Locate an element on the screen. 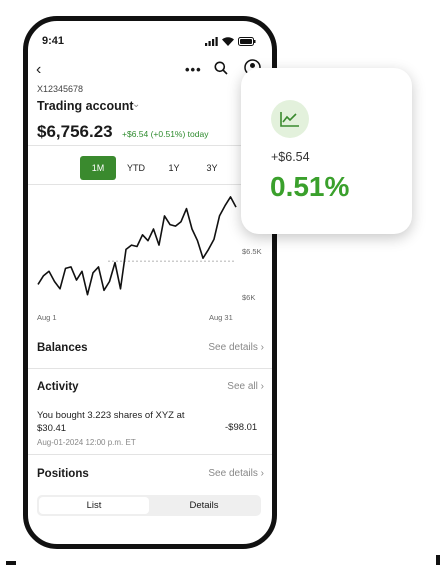  positions-link: See details › is located at coordinates (236, 473).